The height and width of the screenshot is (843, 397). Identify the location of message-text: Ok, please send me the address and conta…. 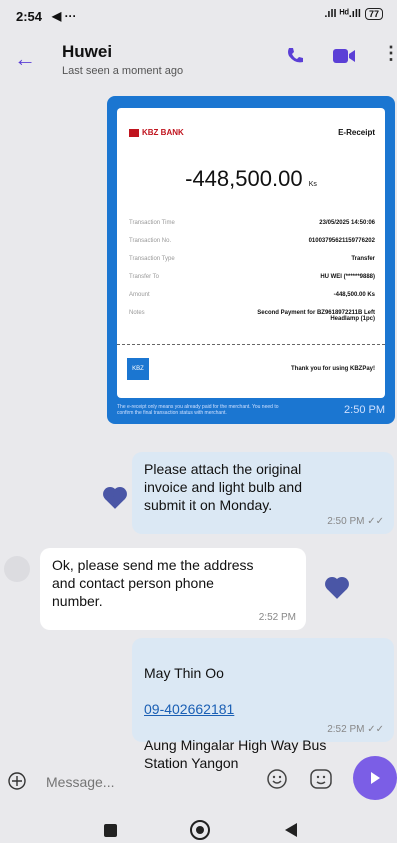
(153, 583).